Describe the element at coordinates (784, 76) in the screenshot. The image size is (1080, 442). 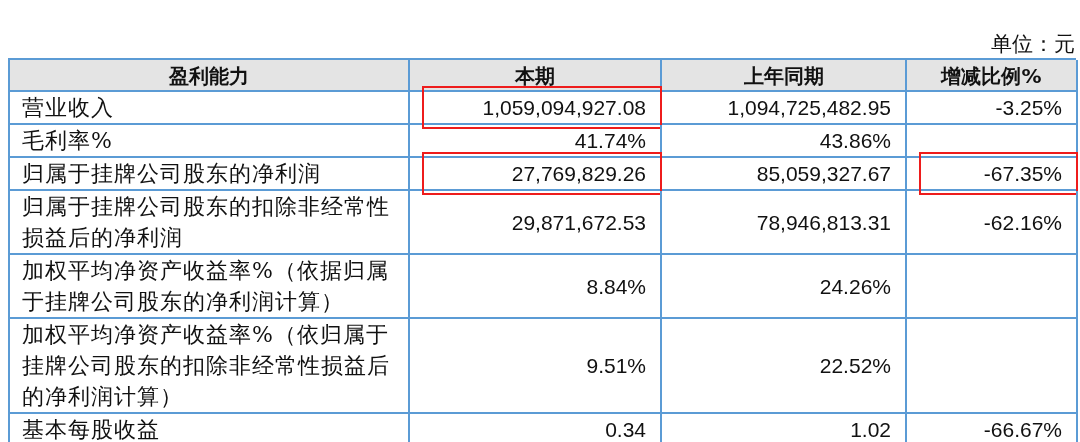
I see `column-header: 上年同期` at that location.